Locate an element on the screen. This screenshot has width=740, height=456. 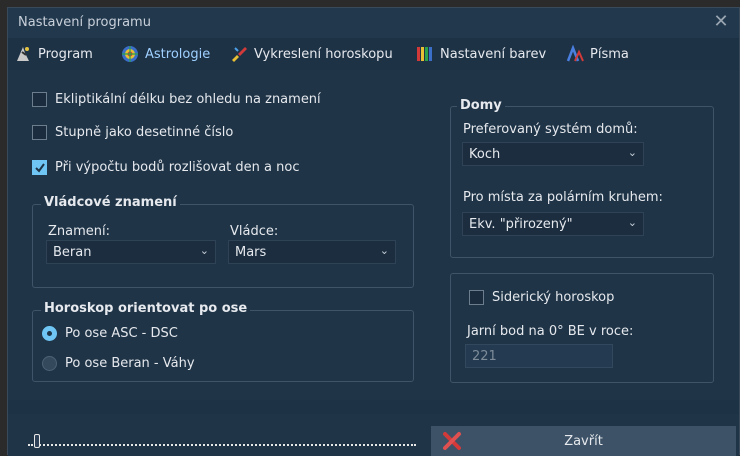
radio-selected is located at coordinates (49, 333).